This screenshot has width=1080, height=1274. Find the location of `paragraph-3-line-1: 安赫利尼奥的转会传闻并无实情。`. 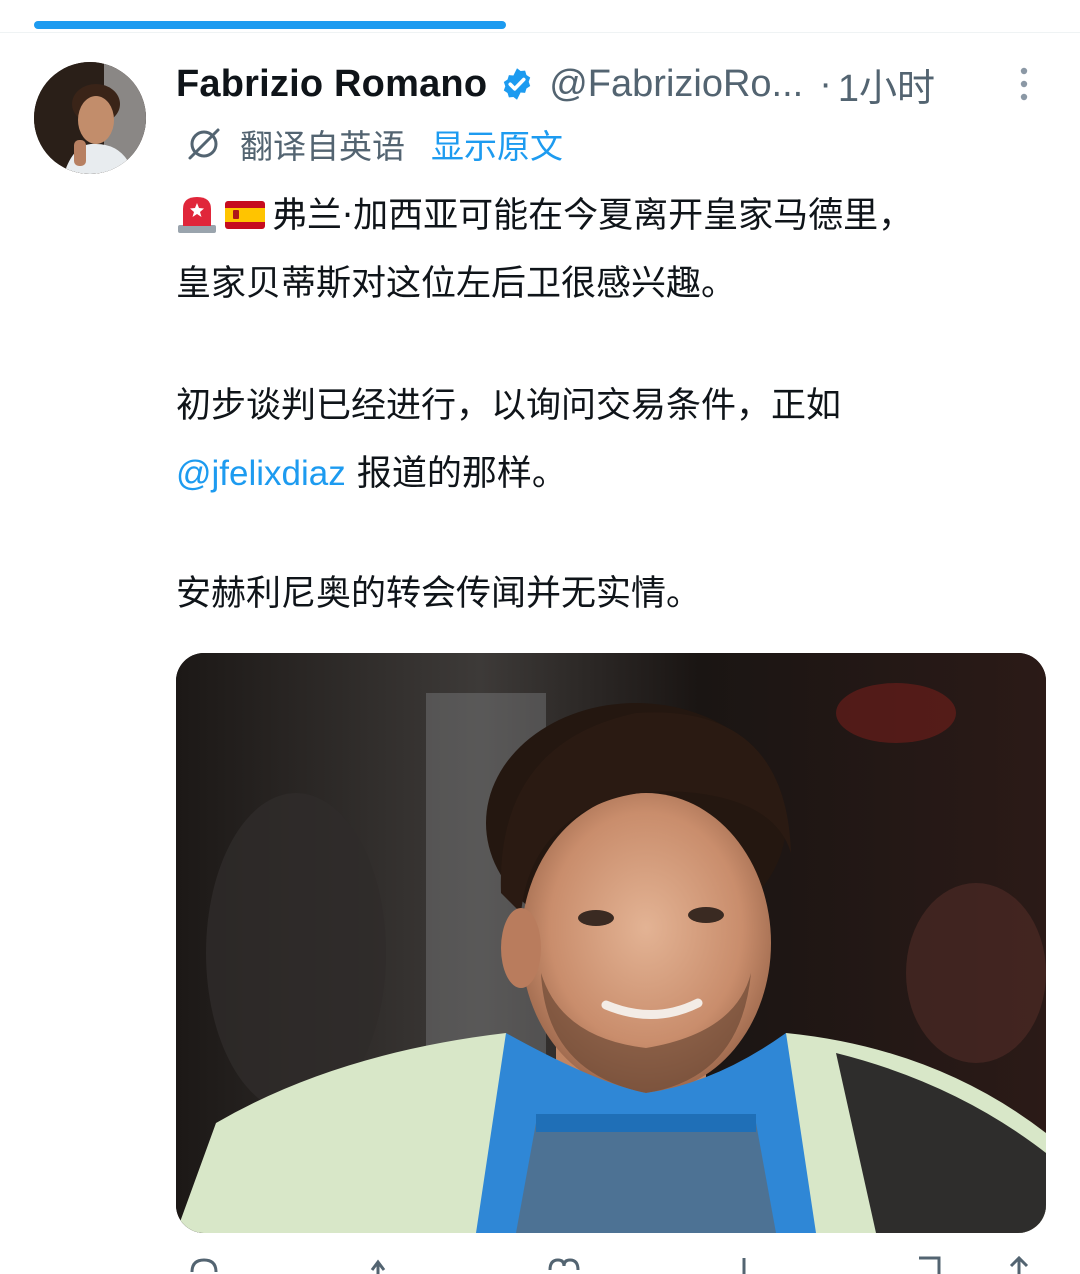

paragraph-3-line-1: 安赫利尼奥的转会传闻并无实情。 is located at coordinates (439, 594).